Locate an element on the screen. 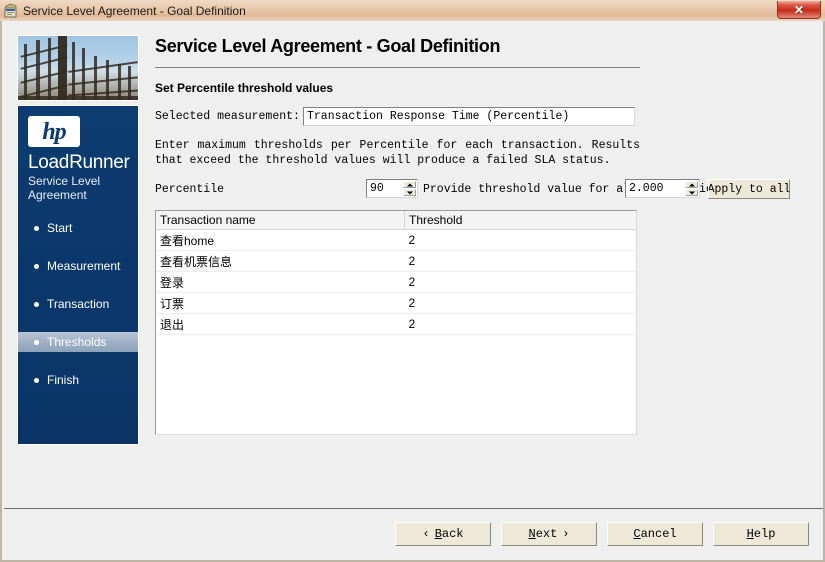 The width and height of the screenshot is (825, 562). cell-transaction-name: 登录 is located at coordinates (280, 282).